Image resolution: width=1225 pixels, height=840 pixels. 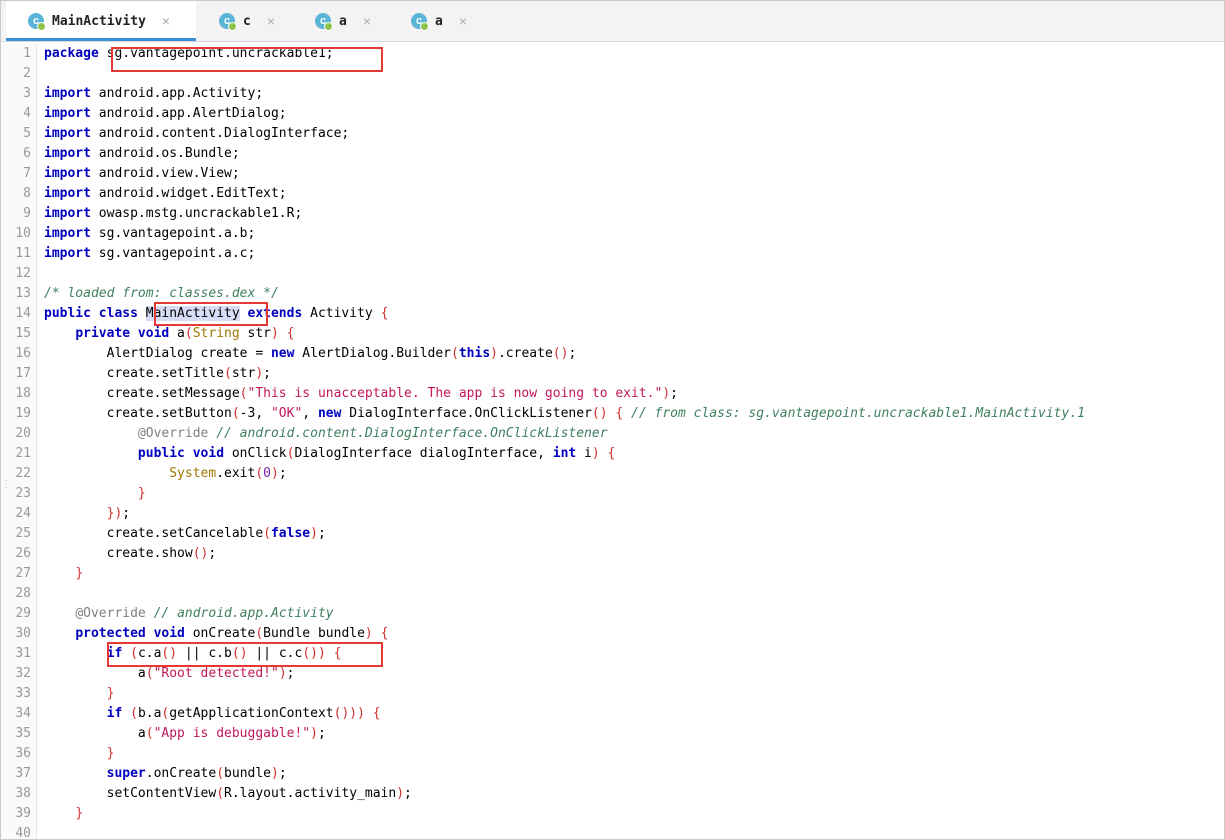 I want to click on line-number: 11, so click(x=23, y=253).